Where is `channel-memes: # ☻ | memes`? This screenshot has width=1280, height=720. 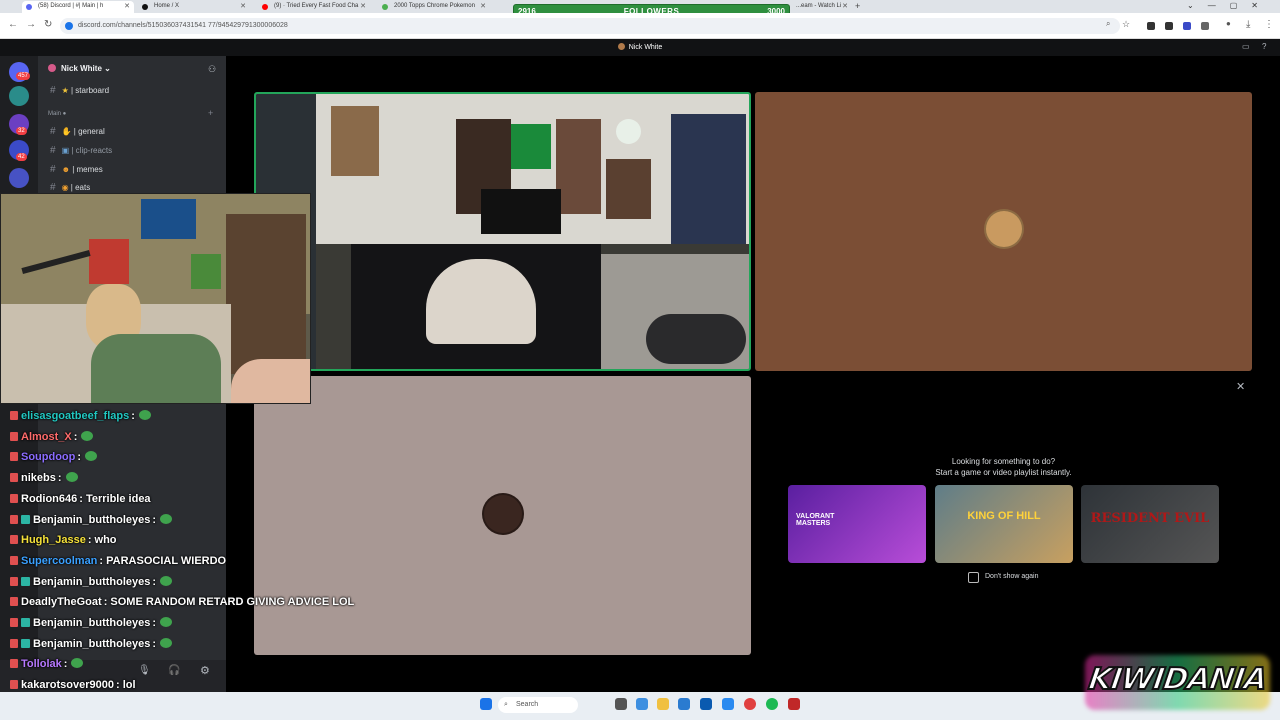
channel-memes: # ☻ | memes is located at coordinates (76, 169).